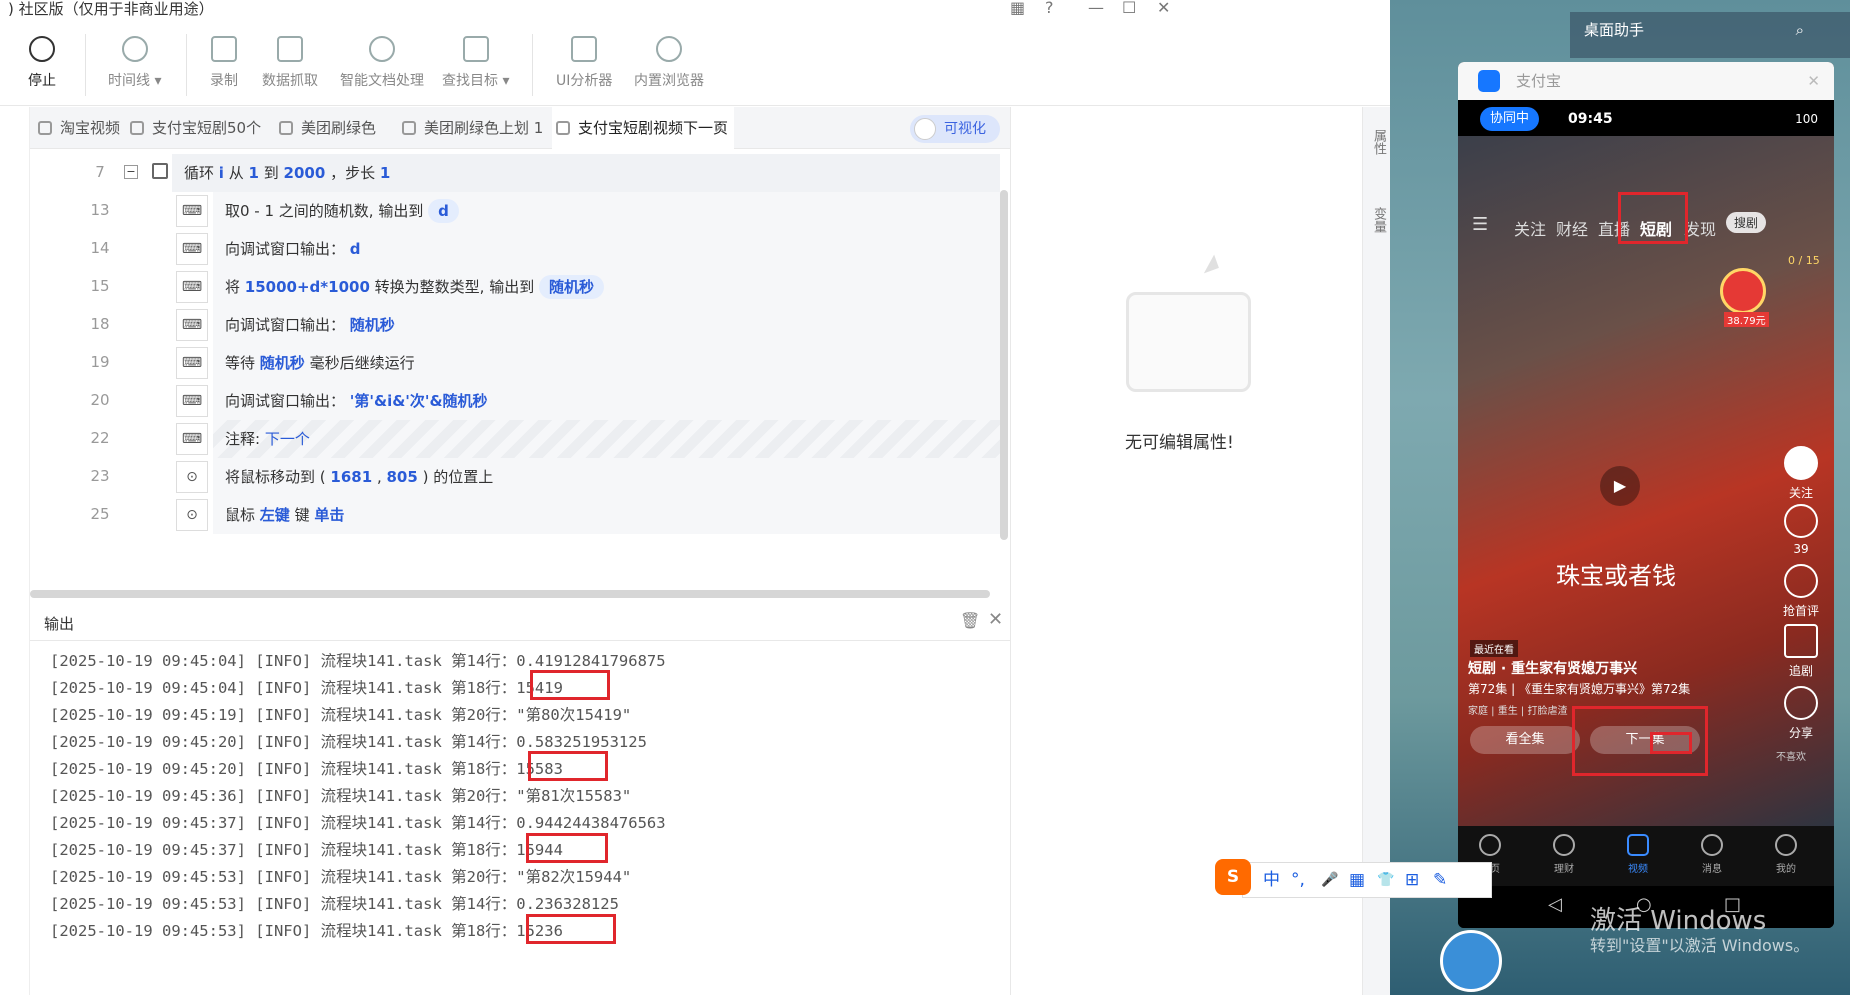 This screenshot has width=1850, height=995. What do you see at coordinates (100, 210) in the screenshot?
I see `line-number: 13` at bounding box center [100, 210].